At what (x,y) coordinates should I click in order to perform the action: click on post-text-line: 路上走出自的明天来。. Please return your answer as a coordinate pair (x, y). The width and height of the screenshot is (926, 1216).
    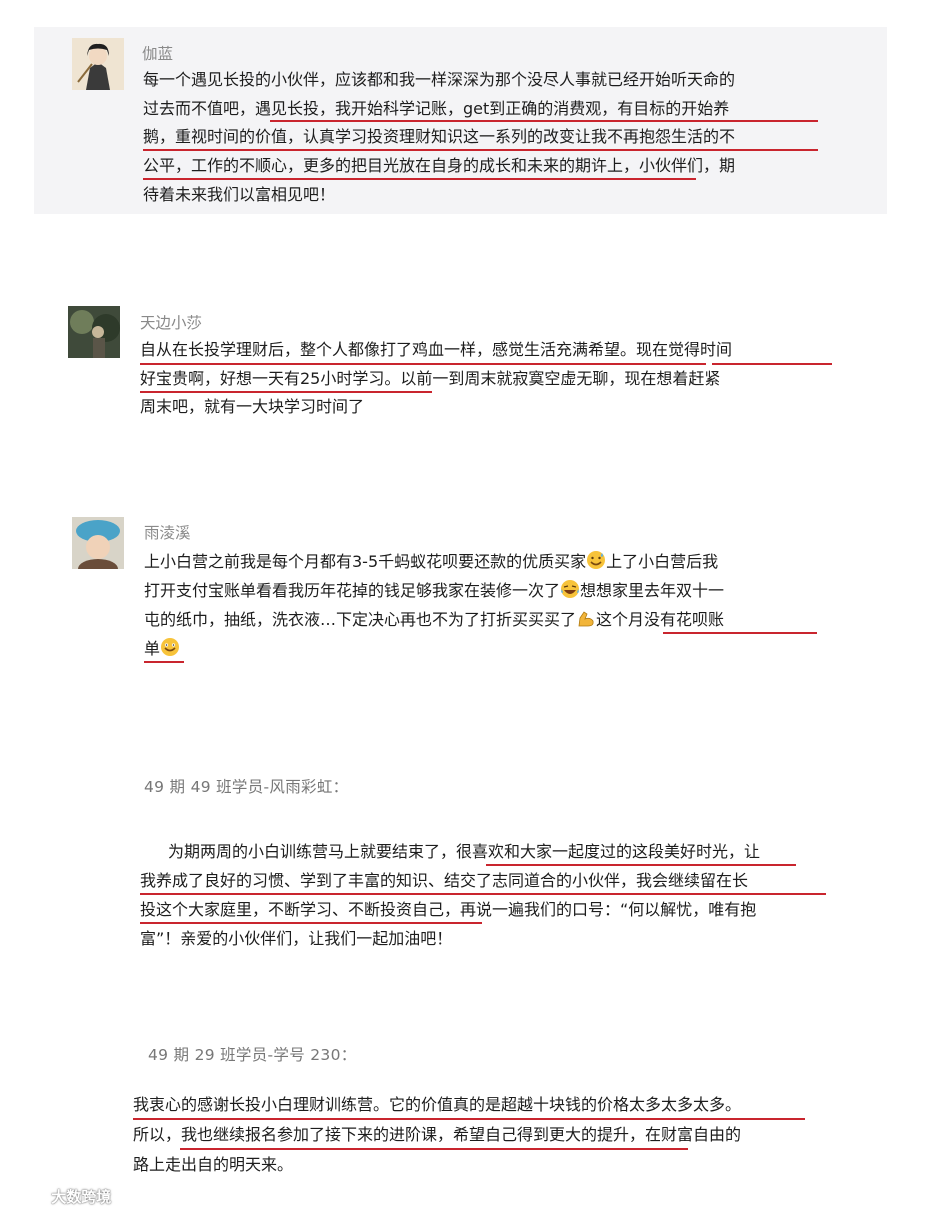
    Looking at the image, I should click on (213, 1164).